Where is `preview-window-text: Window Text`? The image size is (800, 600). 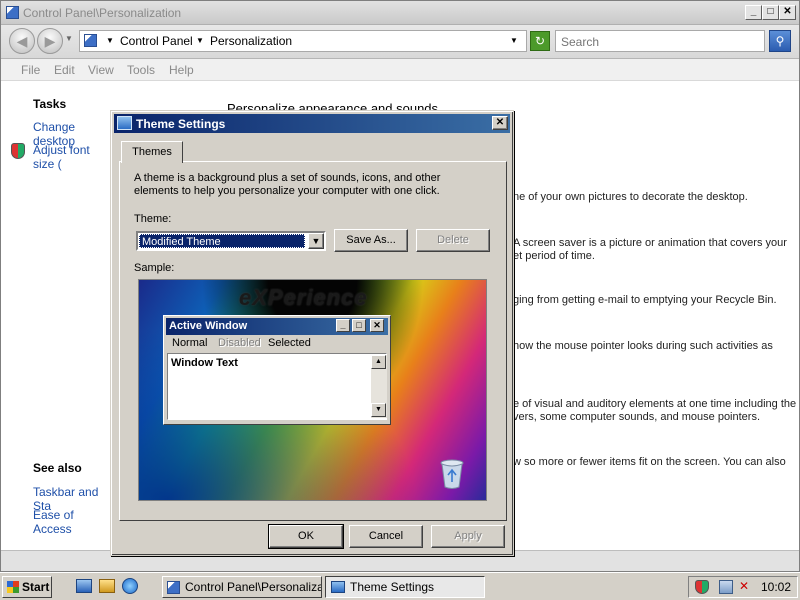 preview-window-text: Window Text is located at coordinates (204, 363).